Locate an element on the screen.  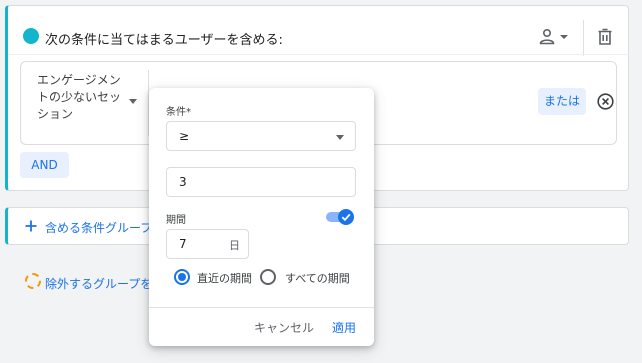
header-separator is located at coordinates (318, 54).